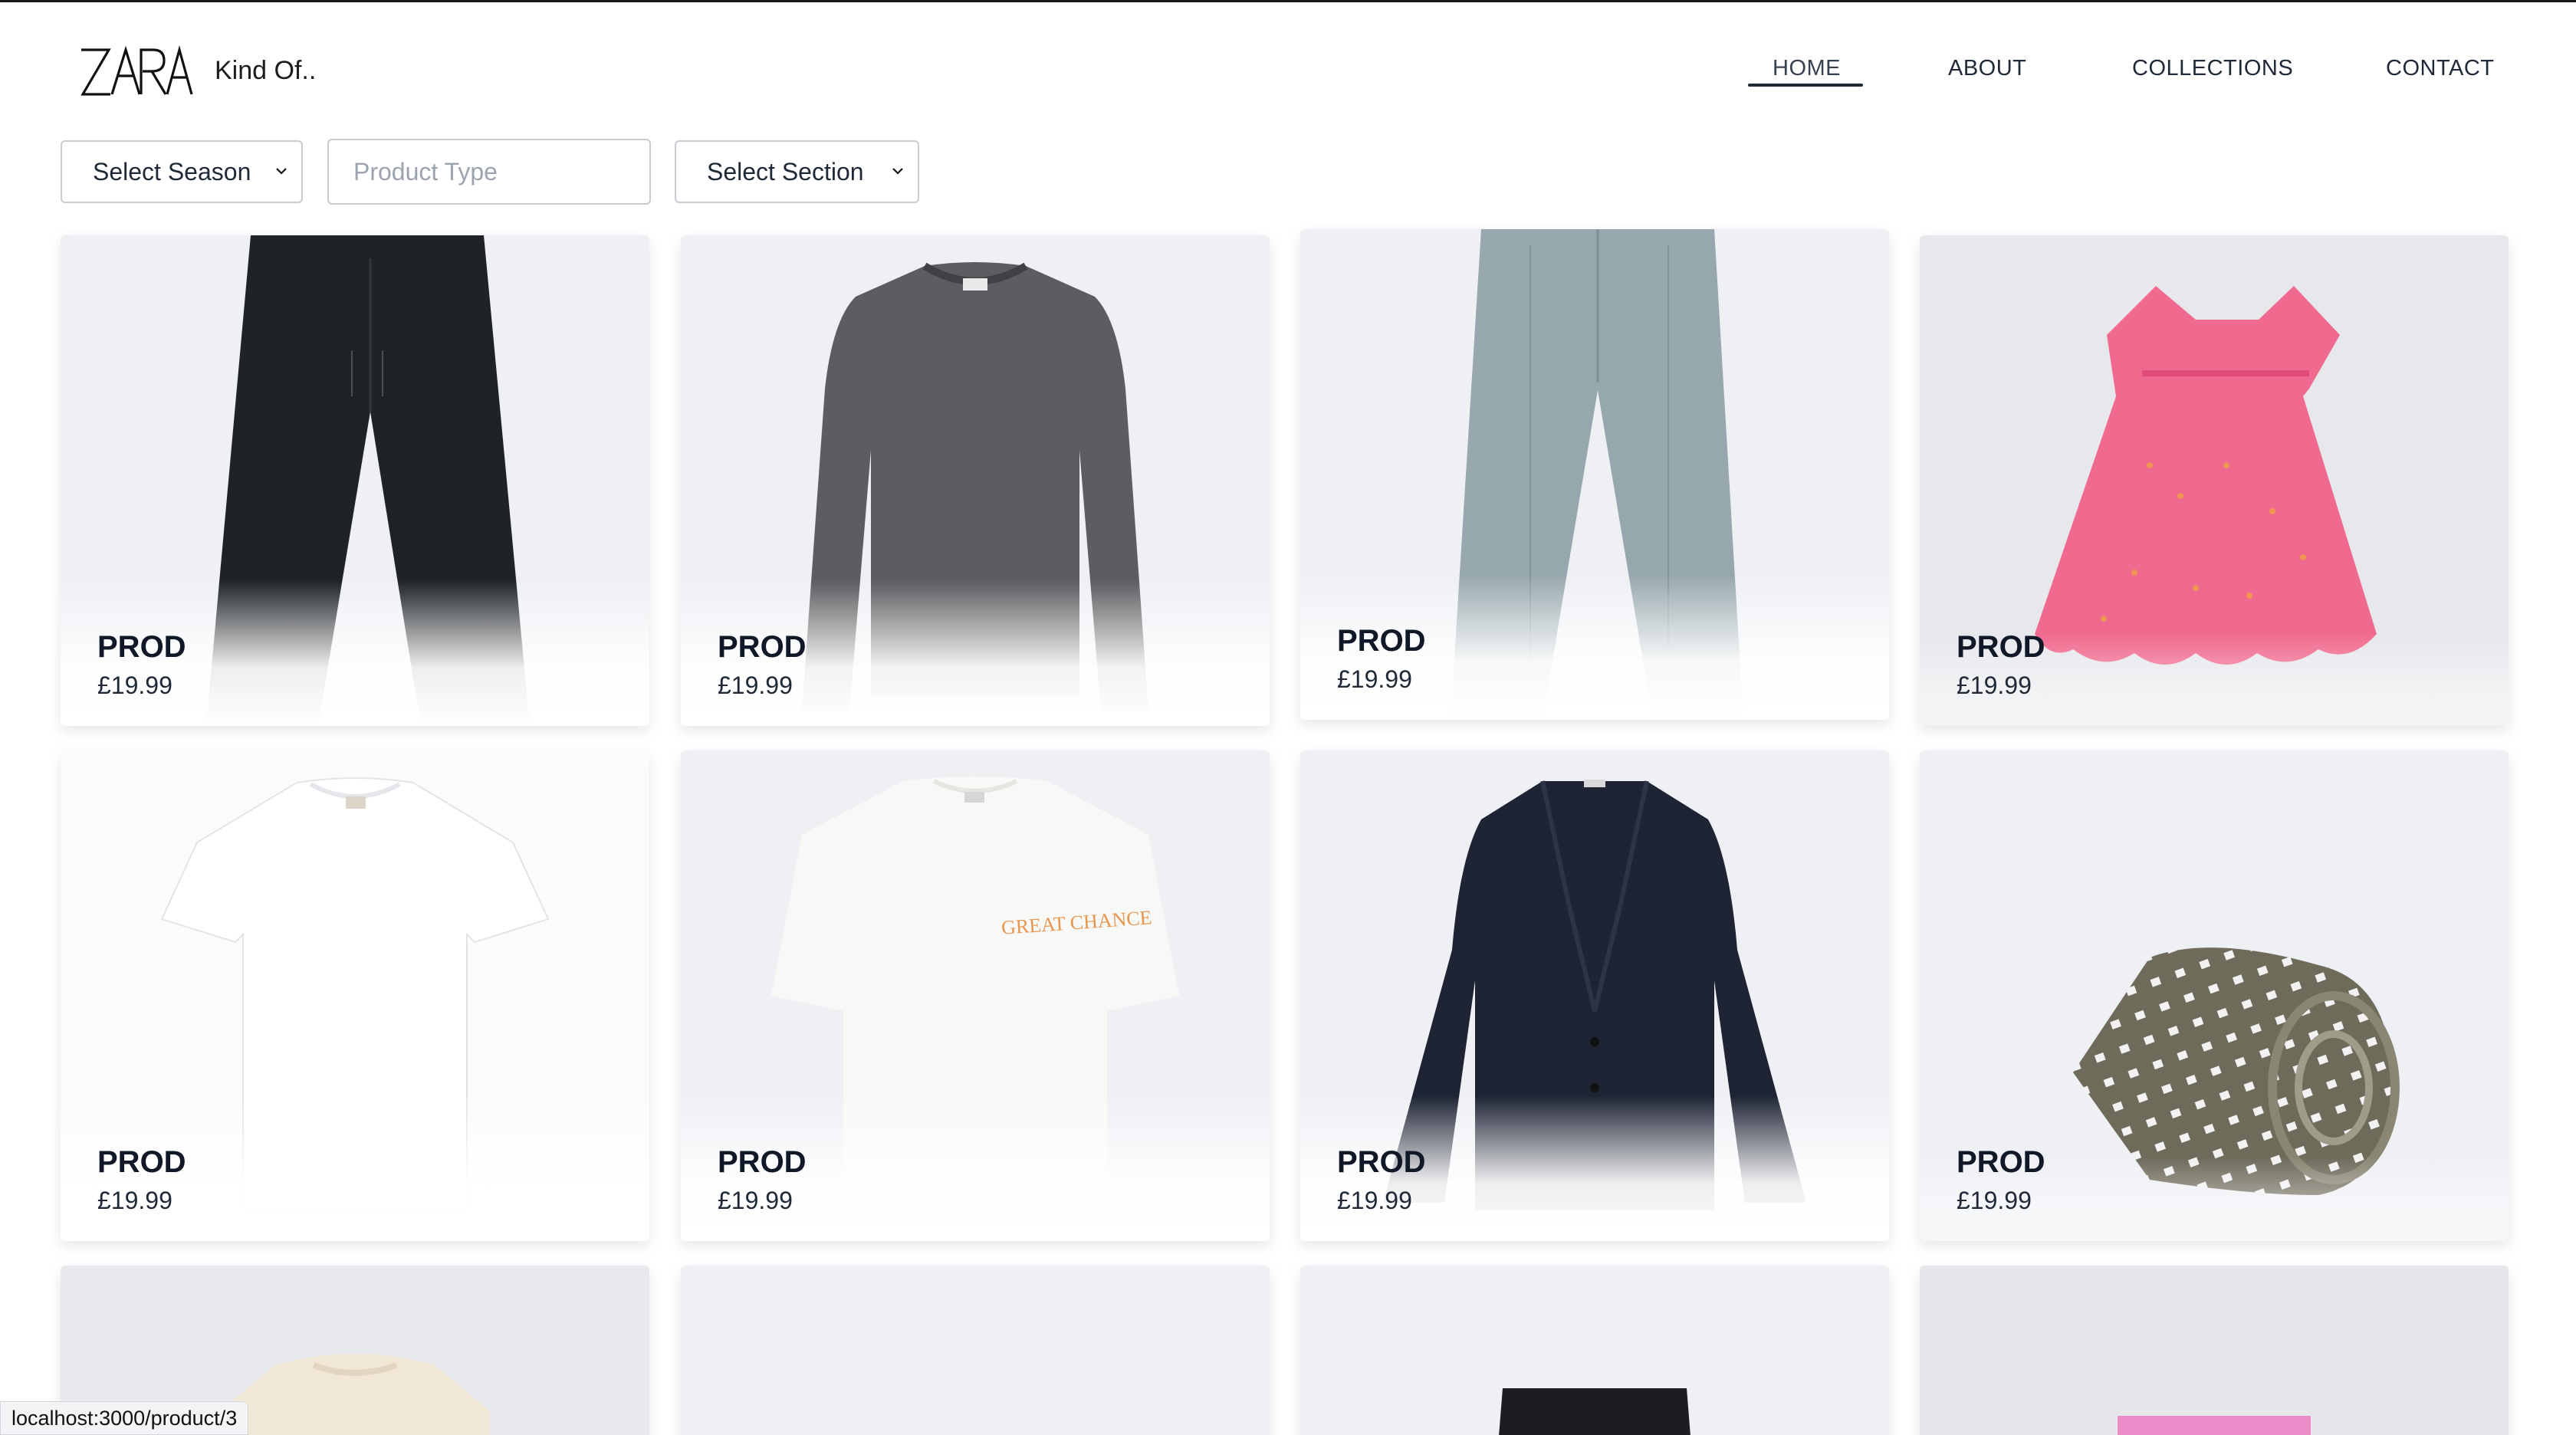 This screenshot has height=1435, width=2576. I want to click on nav-contact: CONTACT, so click(2441, 68).